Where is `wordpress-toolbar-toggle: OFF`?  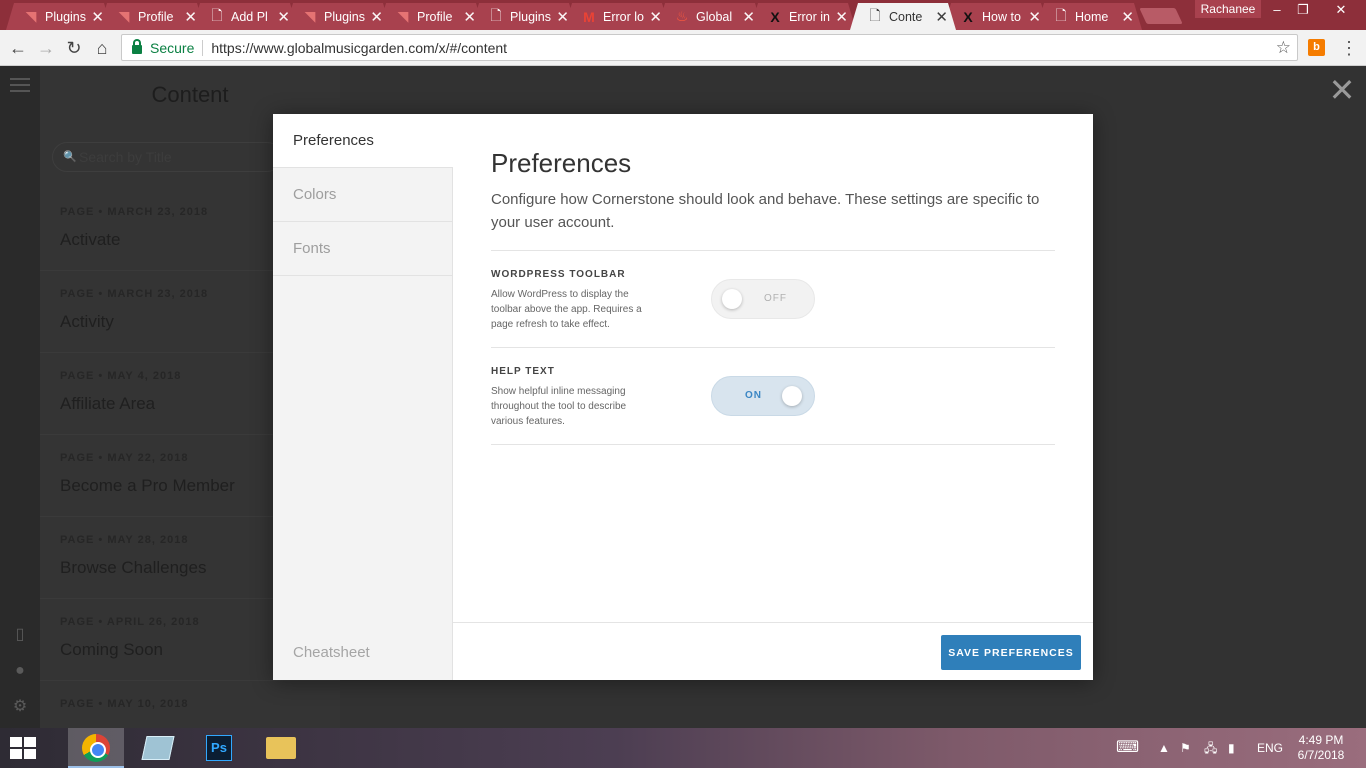 wordpress-toolbar-toggle: OFF is located at coordinates (763, 299).